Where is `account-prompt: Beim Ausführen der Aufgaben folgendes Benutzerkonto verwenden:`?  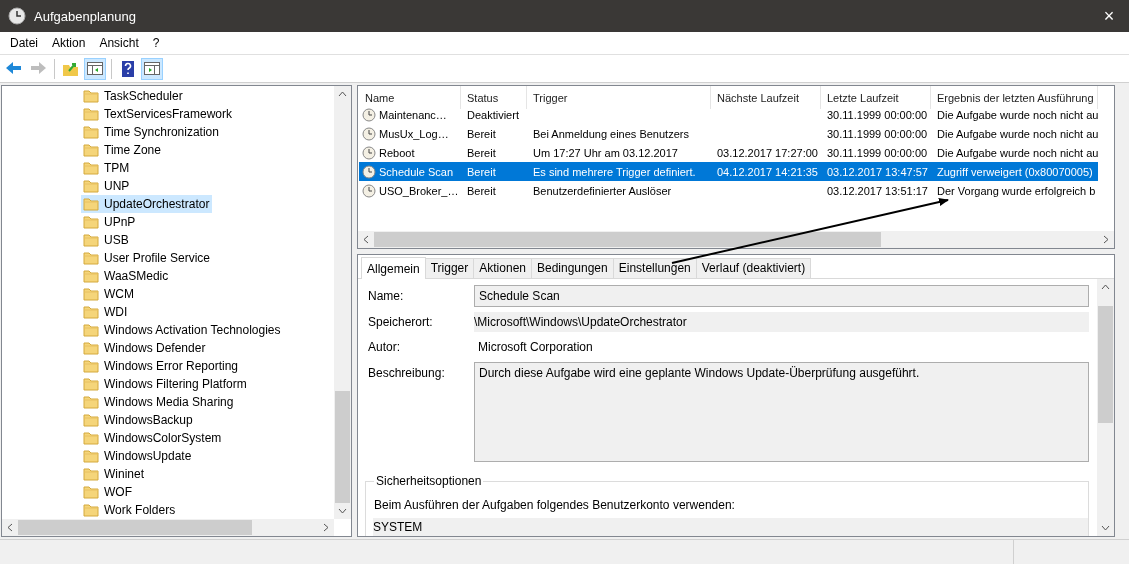 account-prompt: Beim Ausführen der Aufgaben folgendes Benutzerkonto verwenden: is located at coordinates (555, 505).